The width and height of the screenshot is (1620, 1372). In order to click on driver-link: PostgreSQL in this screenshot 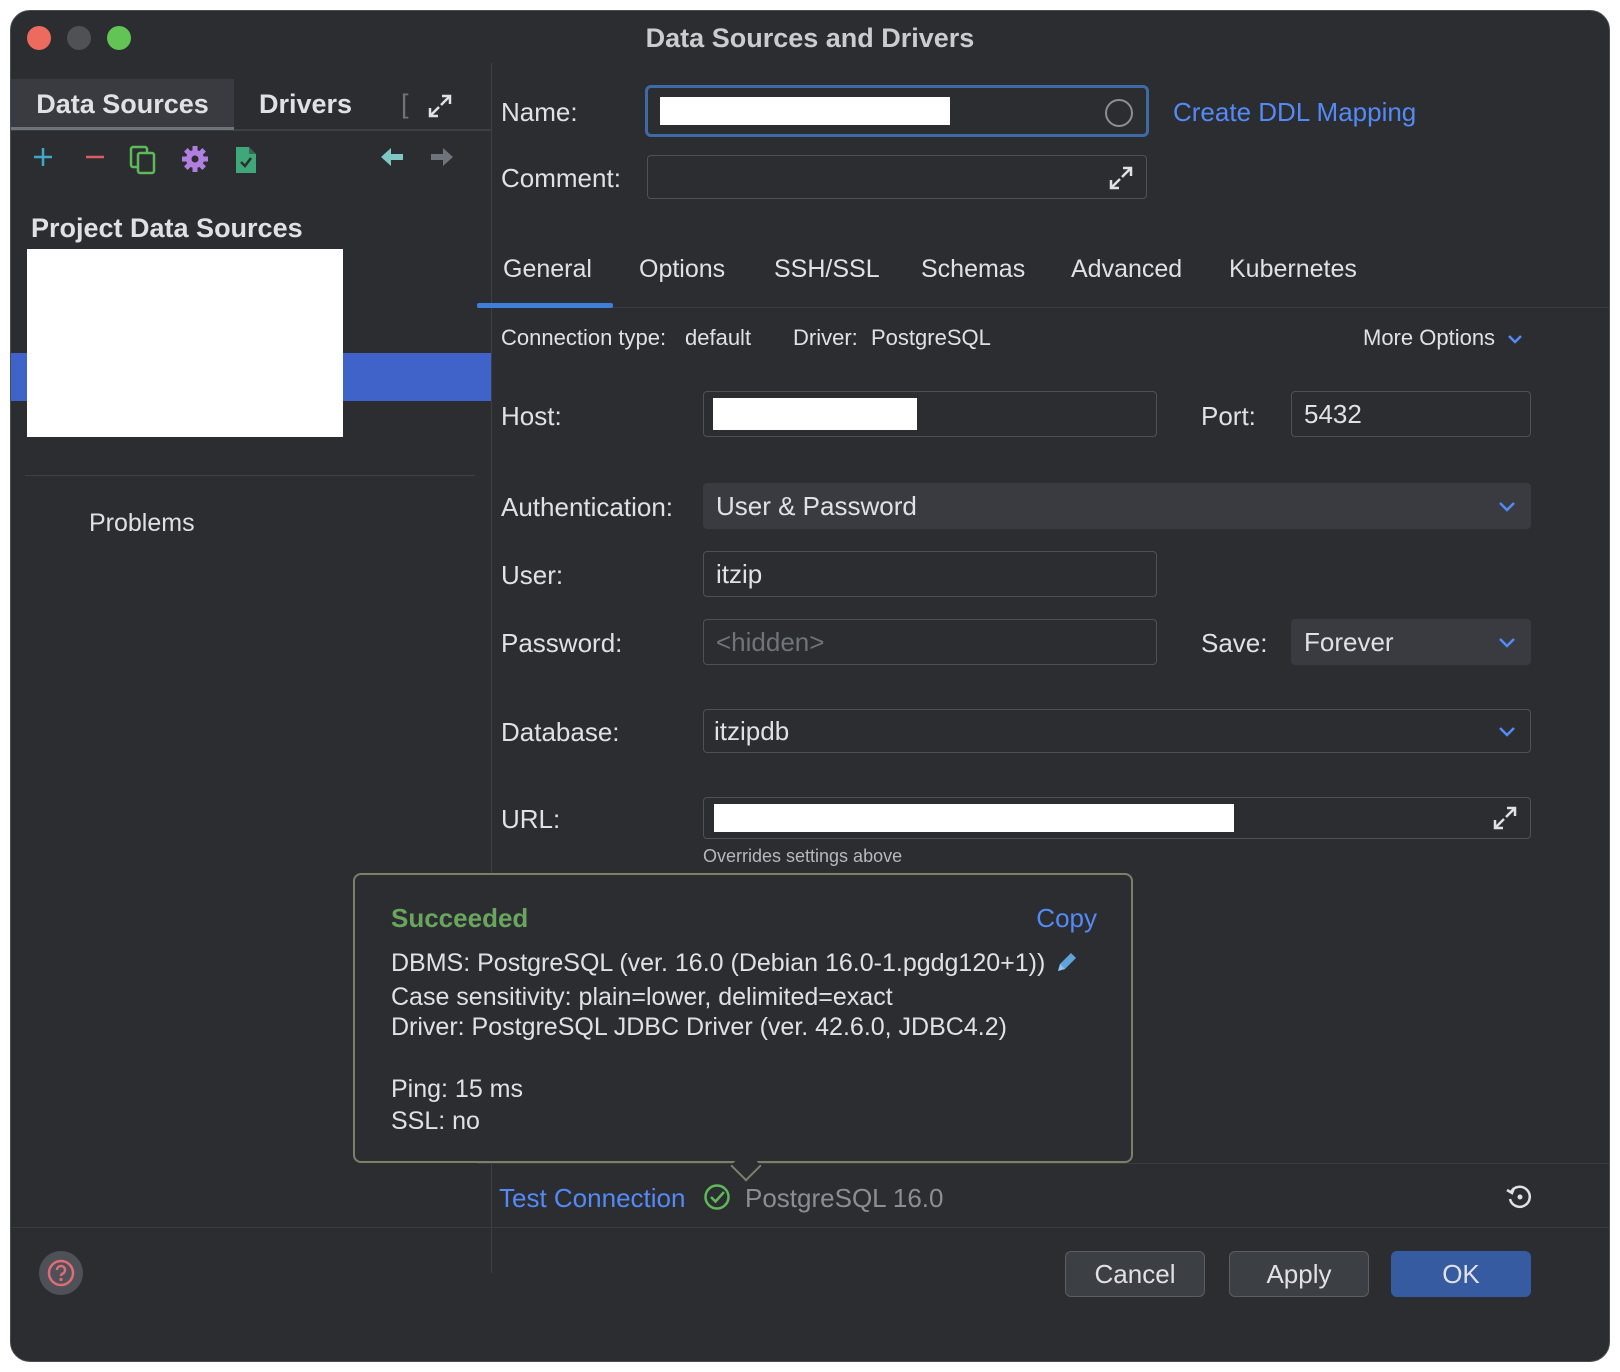, I will do `click(931, 338)`.